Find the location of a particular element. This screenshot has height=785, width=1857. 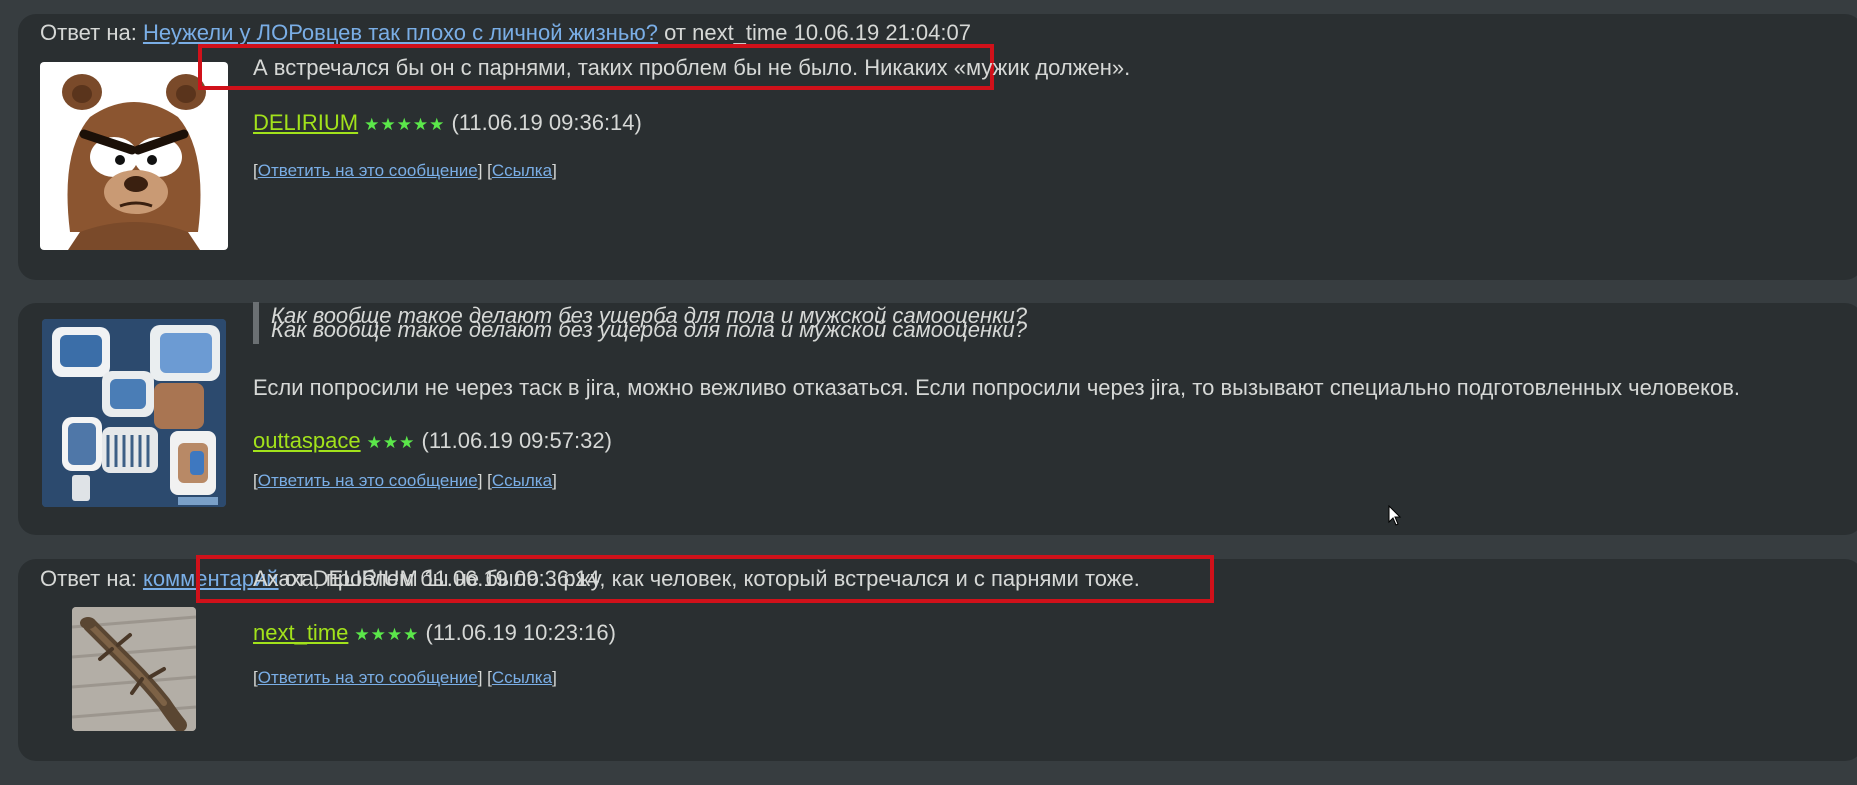

author-link: next_time is located at coordinates (300, 632).